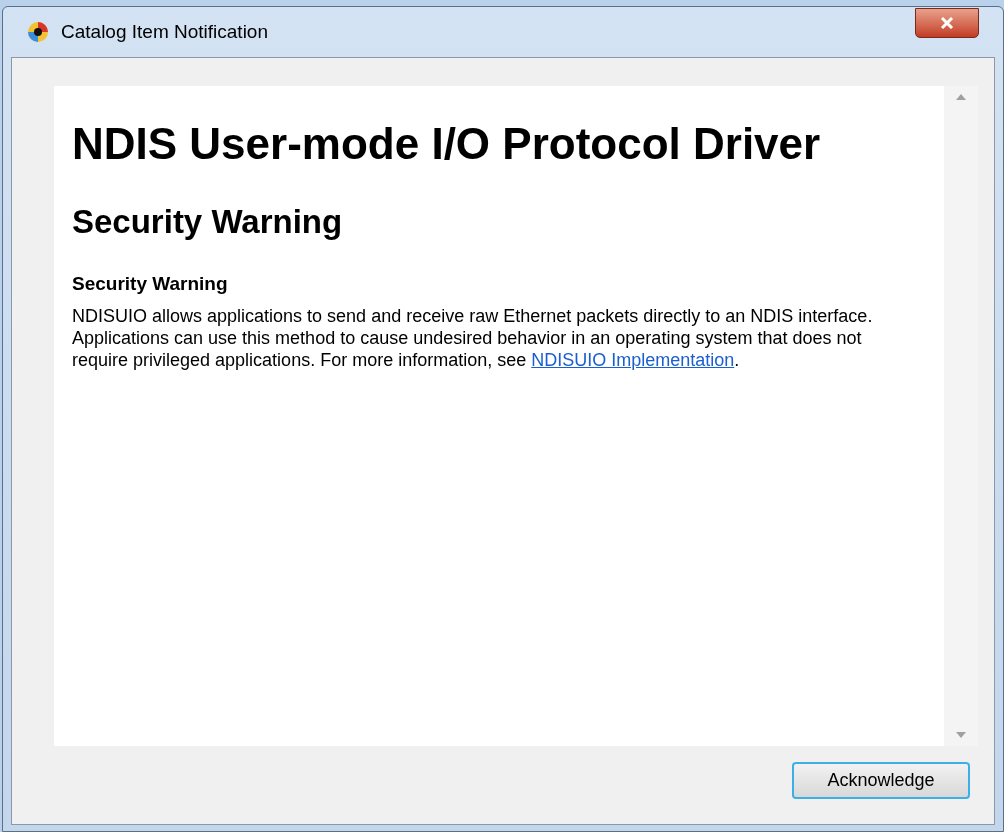 This screenshot has width=1004, height=832. Describe the element at coordinates (961, 416) in the screenshot. I see `scrollbar` at that location.